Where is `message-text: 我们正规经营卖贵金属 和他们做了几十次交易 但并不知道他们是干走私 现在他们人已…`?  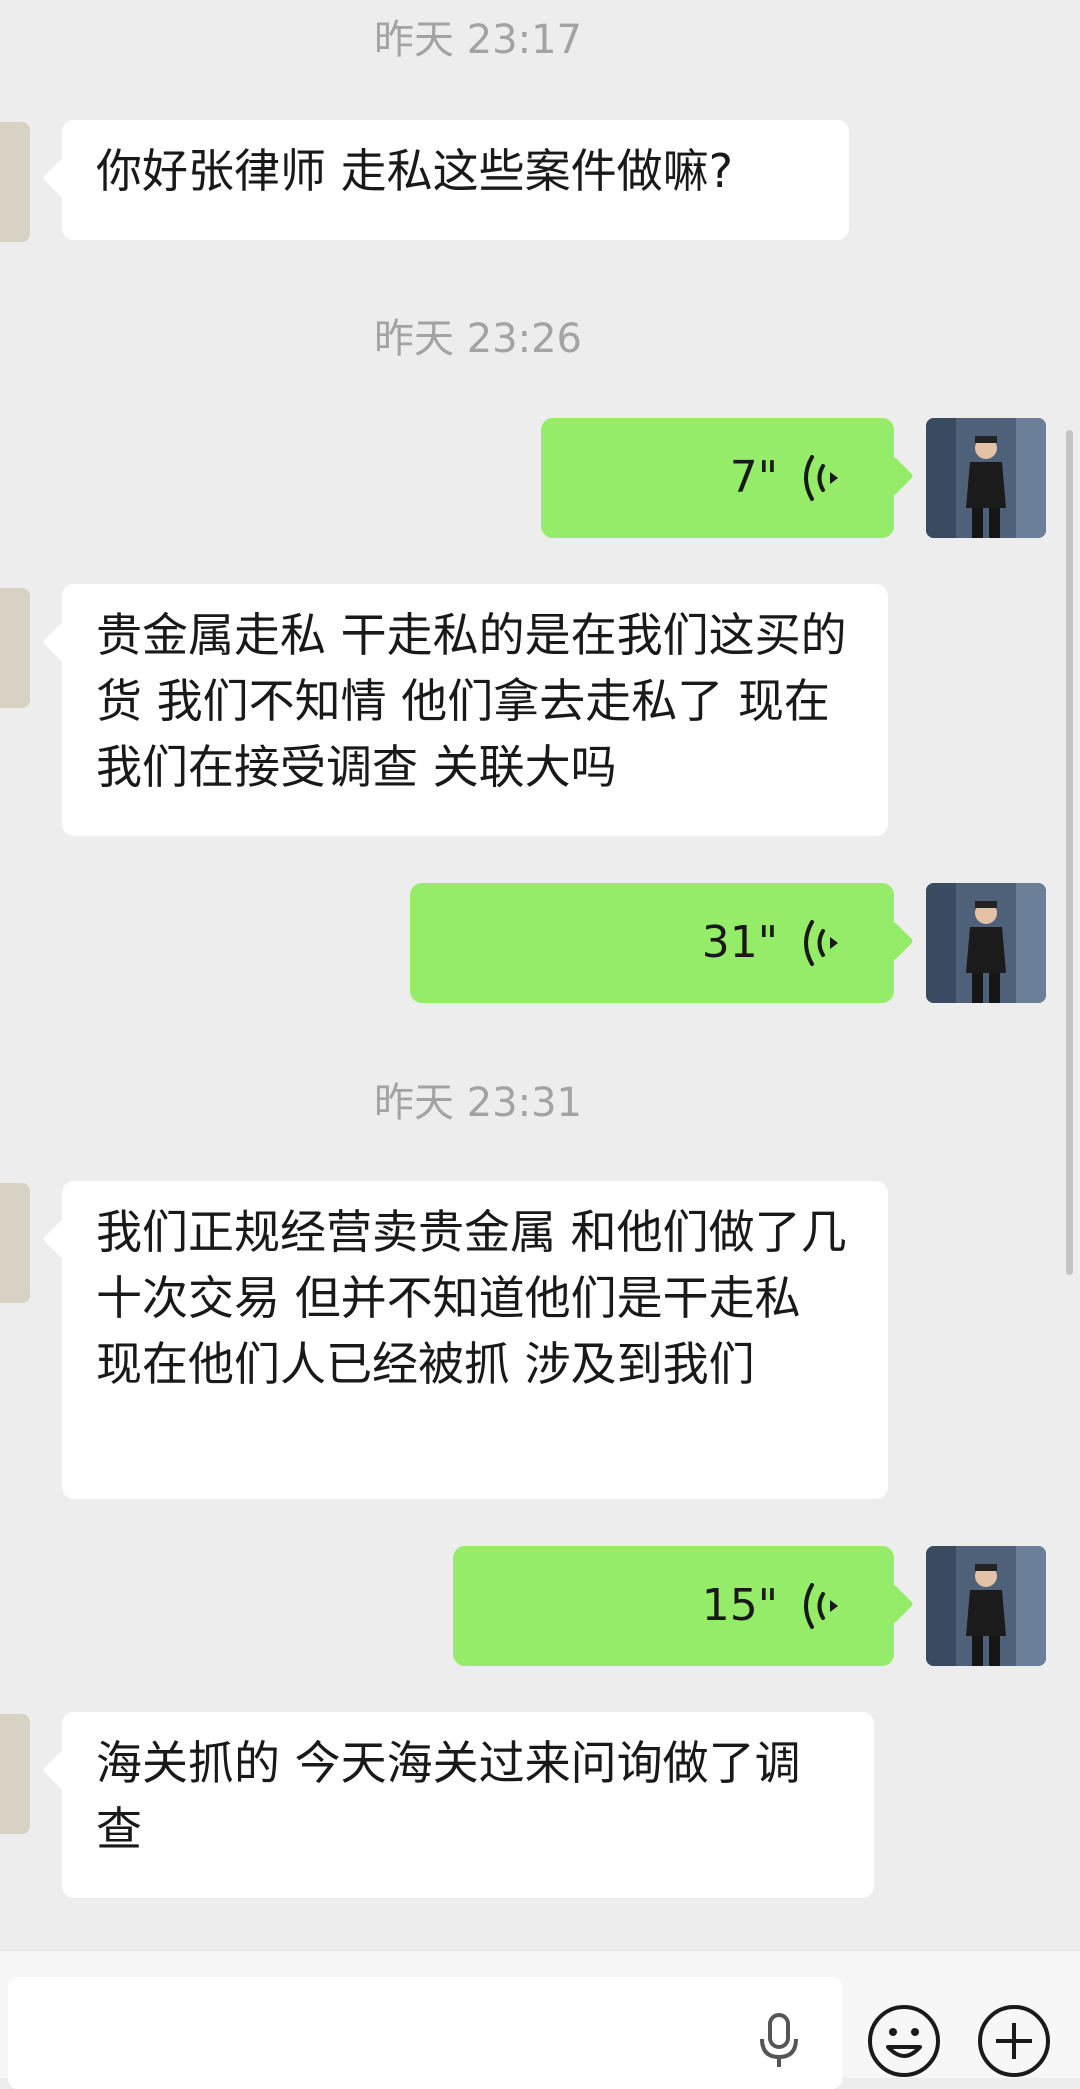 message-text: 我们正规经营卖贵金属 和他们做了几十次交易 但并不知道他们是干走私 现在他们人已… is located at coordinates (471, 1298).